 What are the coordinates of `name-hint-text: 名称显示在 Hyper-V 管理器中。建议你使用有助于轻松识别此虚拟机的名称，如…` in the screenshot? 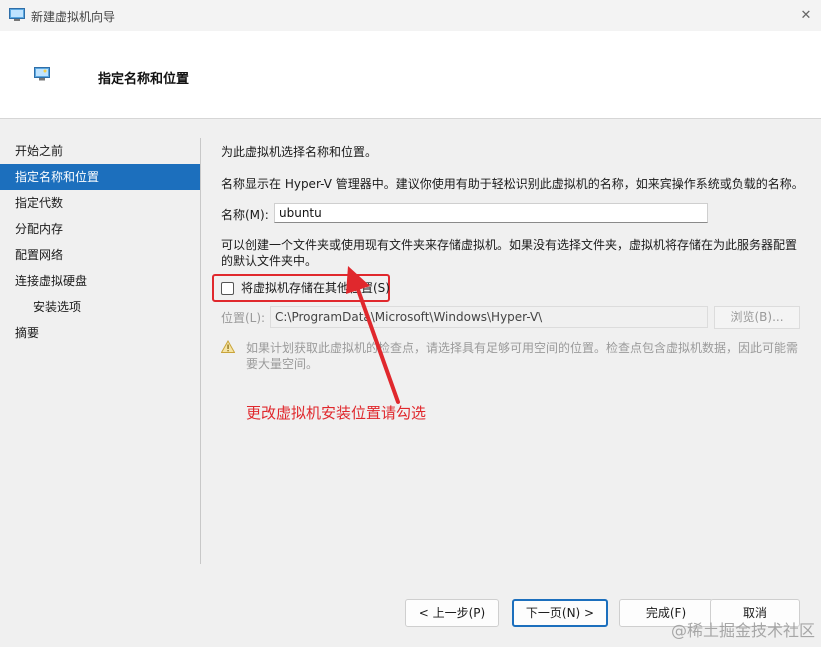 It's located at (512, 184).